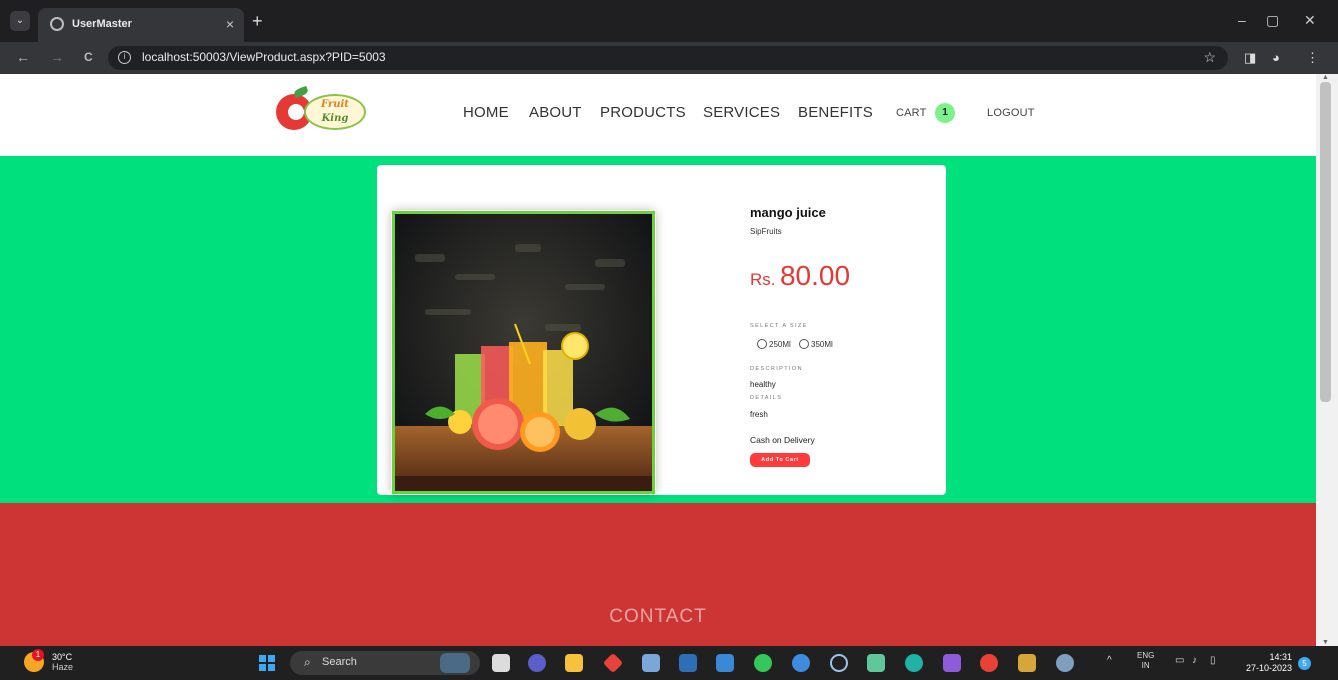  What do you see at coordinates (385, 663) in the screenshot?
I see `taskbar-search: ⌕ Search` at bounding box center [385, 663].